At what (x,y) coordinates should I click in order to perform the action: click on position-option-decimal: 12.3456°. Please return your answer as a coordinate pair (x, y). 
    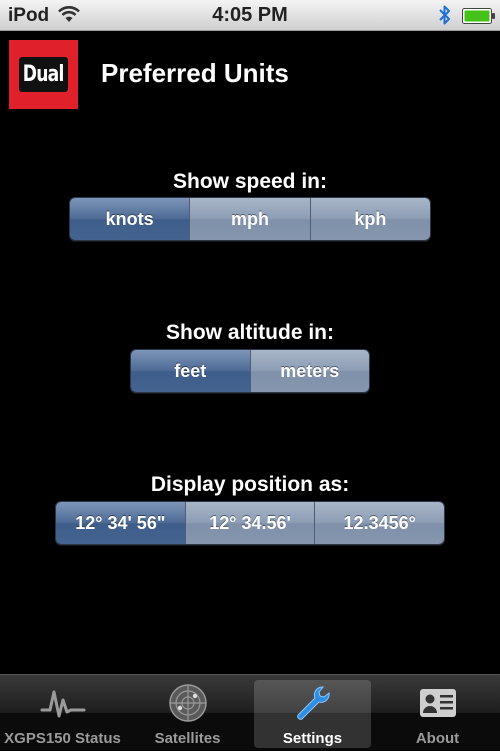
    Looking at the image, I should click on (379, 523).